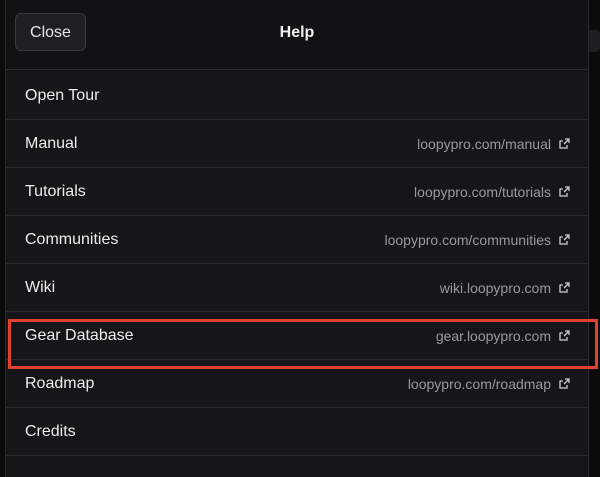  What do you see at coordinates (484, 143) in the screenshot?
I see `list-item-url: loopypro.com/manual` at bounding box center [484, 143].